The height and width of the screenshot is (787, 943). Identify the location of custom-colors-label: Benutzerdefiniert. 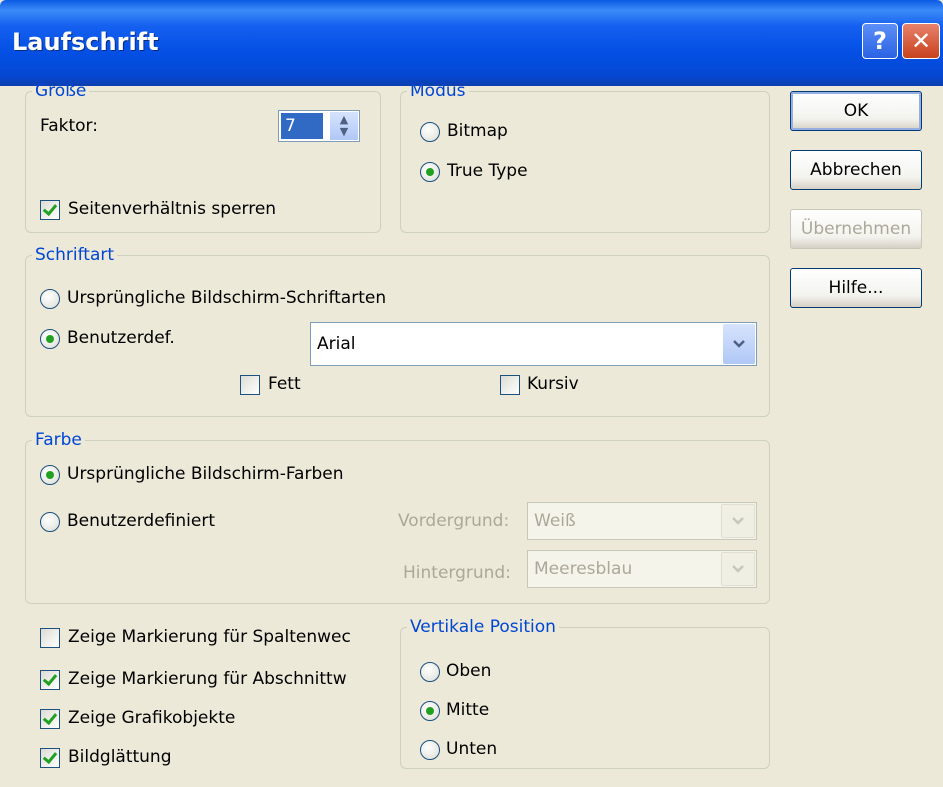
(141, 521).